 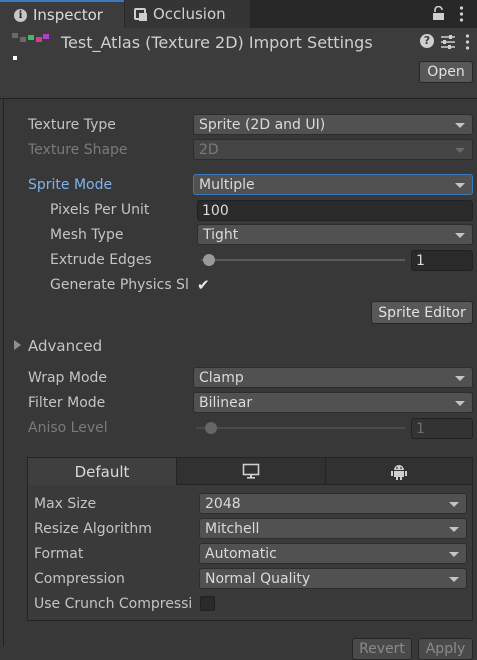 I want to click on pixels-per-unit-label: Pixels Per Unit, so click(x=100, y=210).